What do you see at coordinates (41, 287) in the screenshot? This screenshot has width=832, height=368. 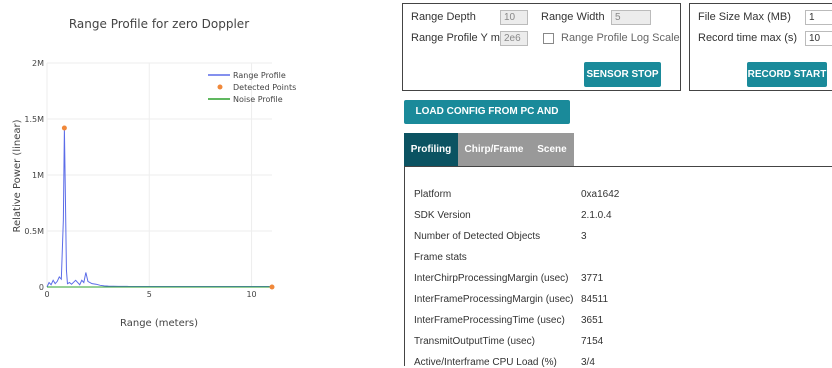 I see `y-tick-label: 0` at bounding box center [41, 287].